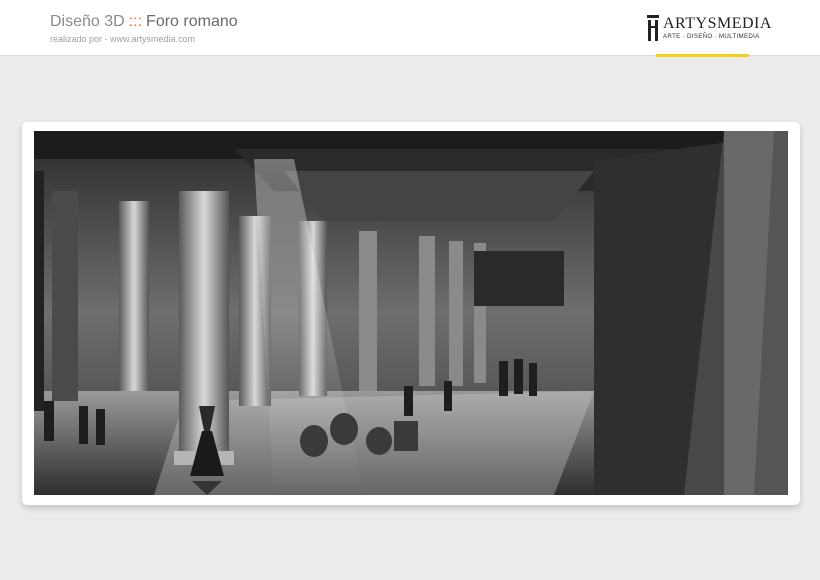  I want to click on project-name: Foro romano, so click(192, 21).